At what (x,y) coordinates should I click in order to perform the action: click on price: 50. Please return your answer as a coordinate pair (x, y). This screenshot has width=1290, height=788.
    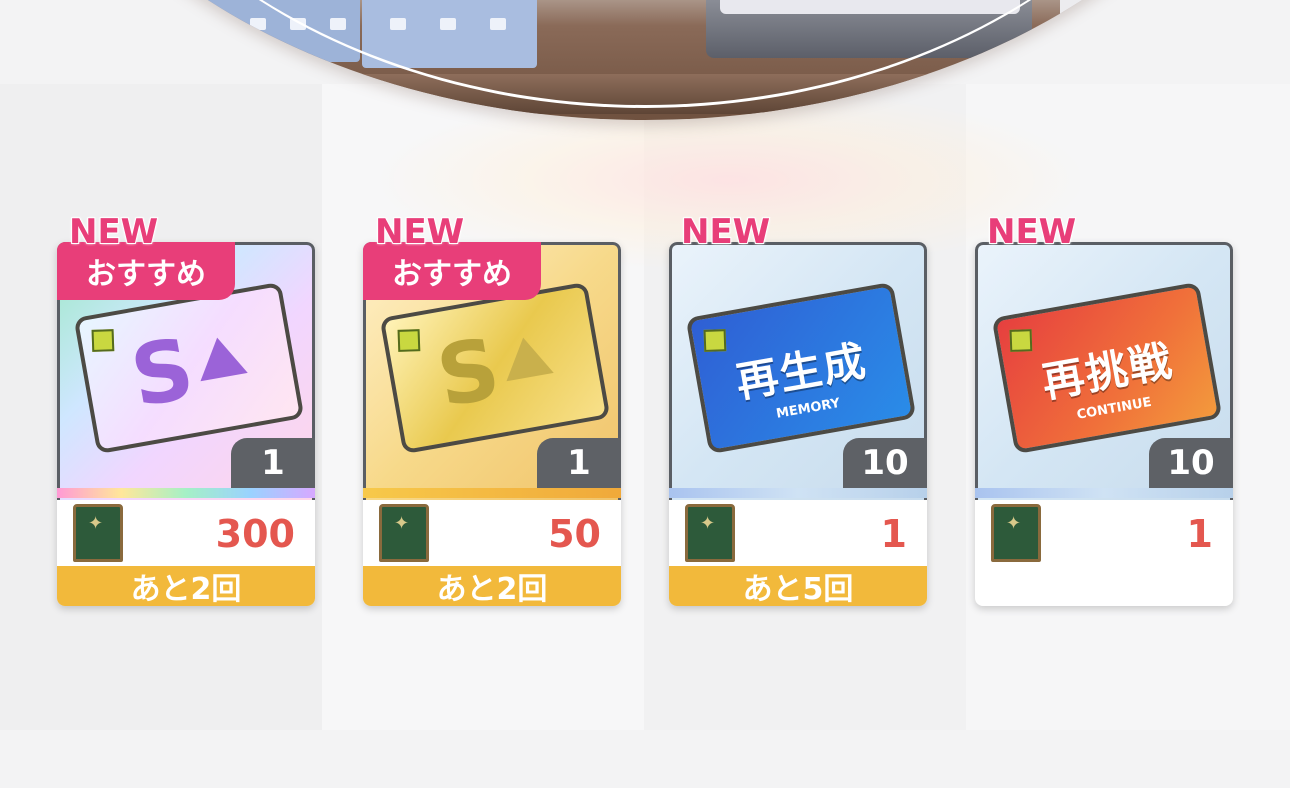
    Looking at the image, I should click on (574, 534).